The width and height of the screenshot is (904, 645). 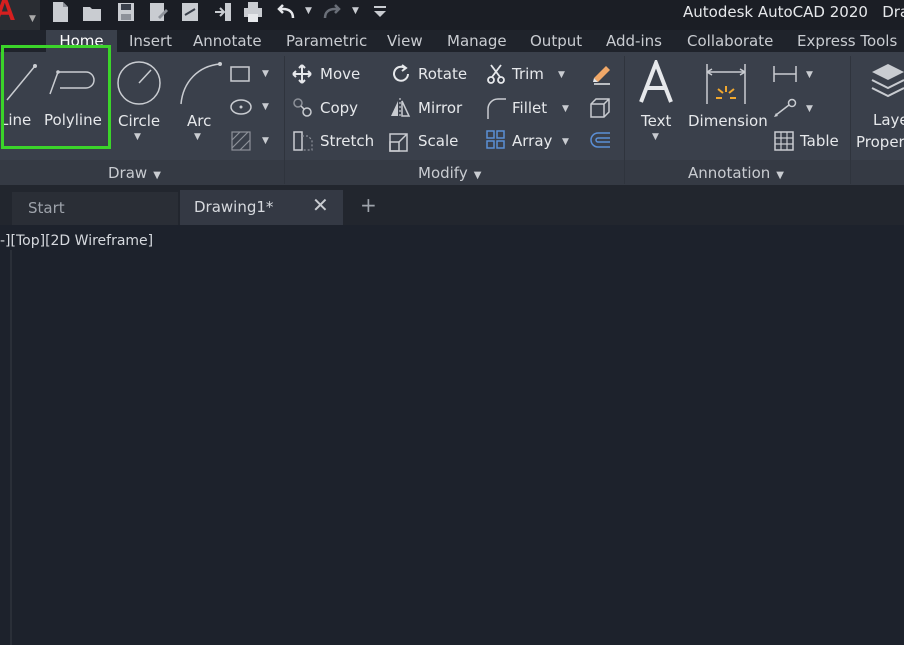 I want to click on offset-icon, so click(x=600, y=140).